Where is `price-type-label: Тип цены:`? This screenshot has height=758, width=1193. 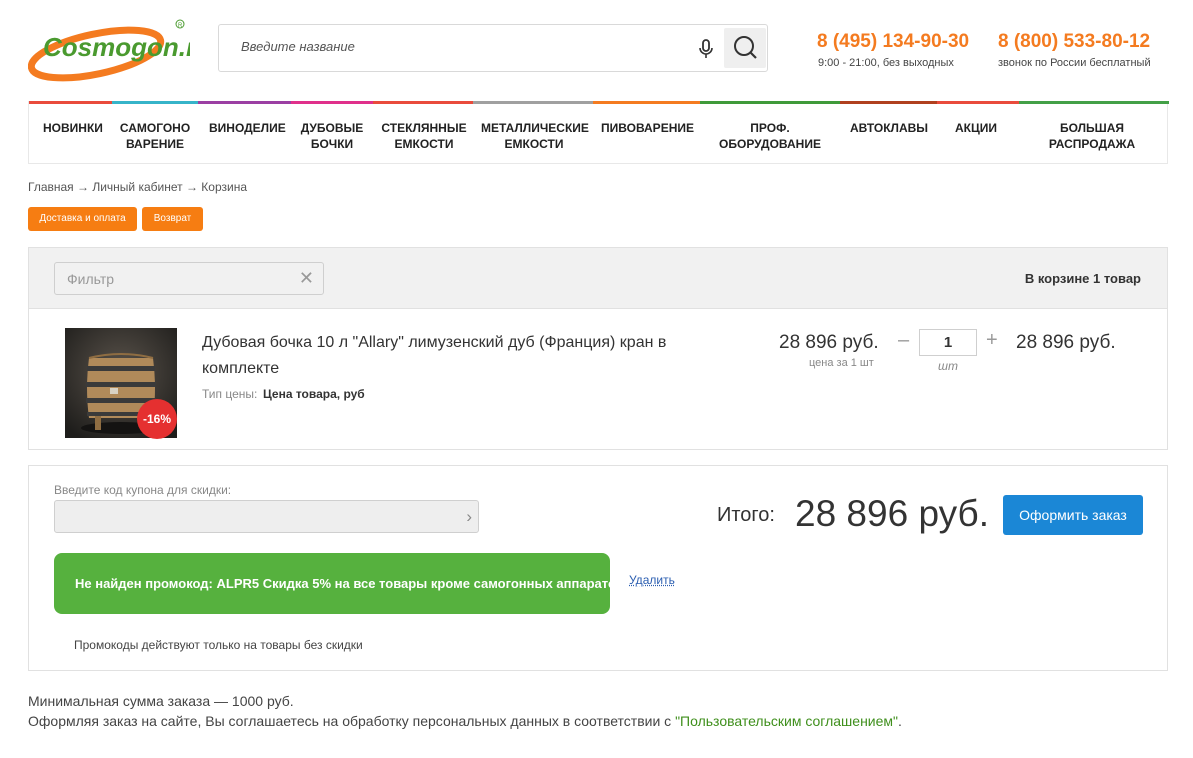 price-type-label: Тип цены: is located at coordinates (230, 394).